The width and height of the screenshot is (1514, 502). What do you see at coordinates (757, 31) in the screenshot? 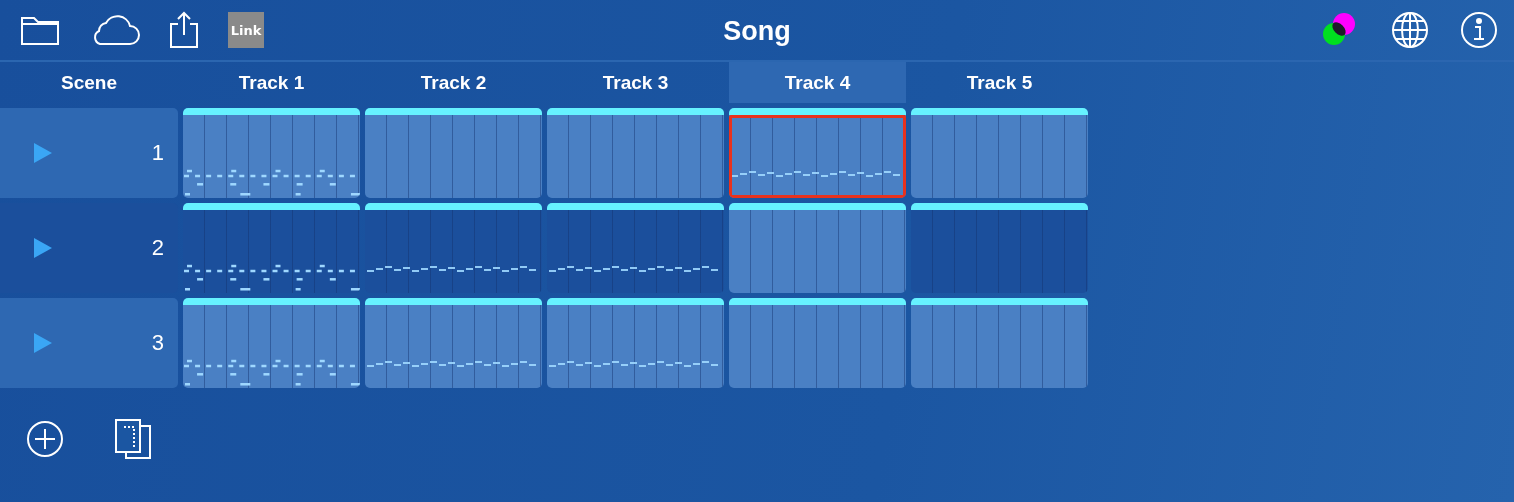
I see `window-title: Song` at bounding box center [757, 31].